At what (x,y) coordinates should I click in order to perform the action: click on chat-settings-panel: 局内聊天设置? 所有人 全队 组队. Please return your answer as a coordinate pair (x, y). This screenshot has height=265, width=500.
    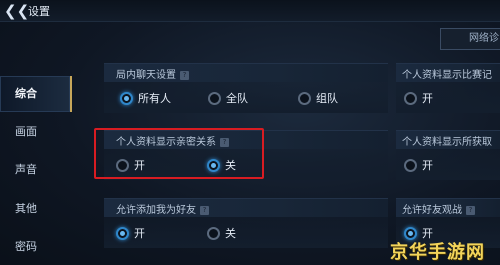
    Looking at the image, I should click on (246, 88).